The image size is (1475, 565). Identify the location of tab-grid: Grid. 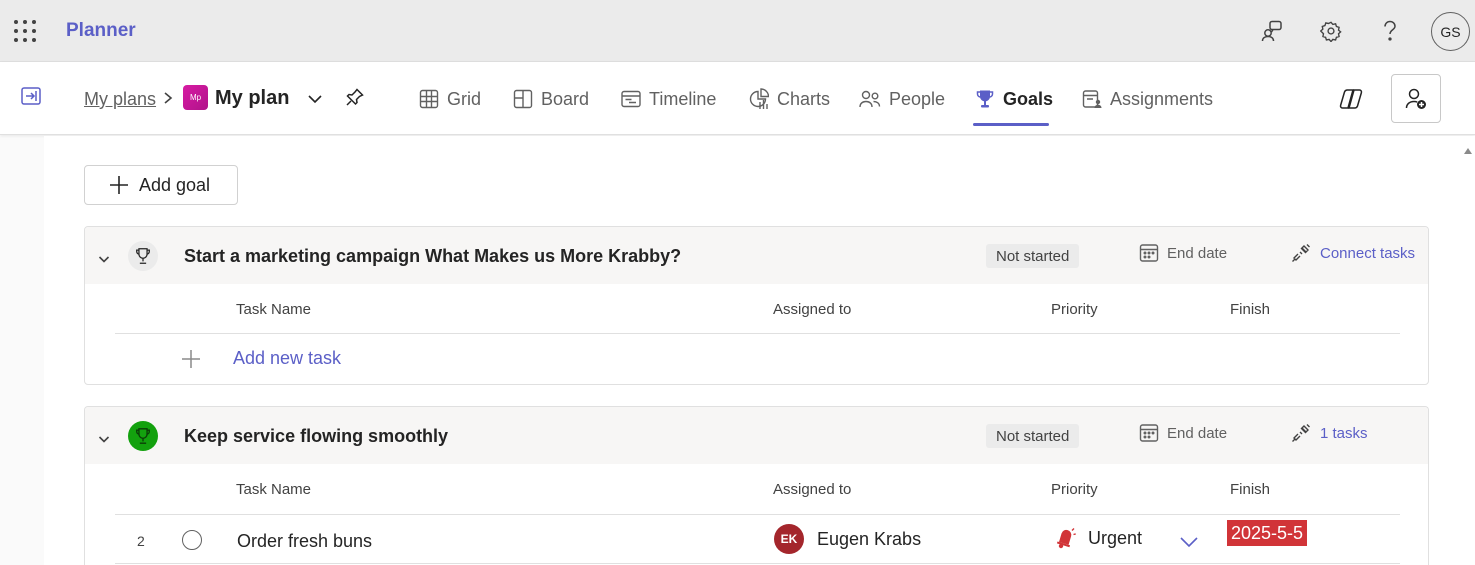
(450, 99).